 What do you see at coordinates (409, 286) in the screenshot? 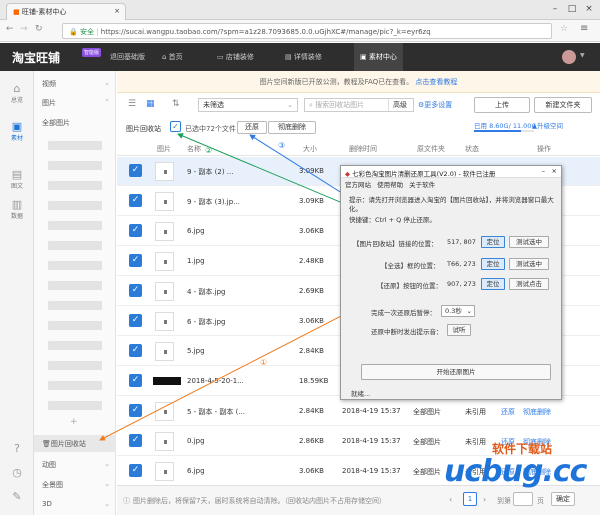
I see `field-label: 【还原】按钮的位置：` at bounding box center [409, 286].